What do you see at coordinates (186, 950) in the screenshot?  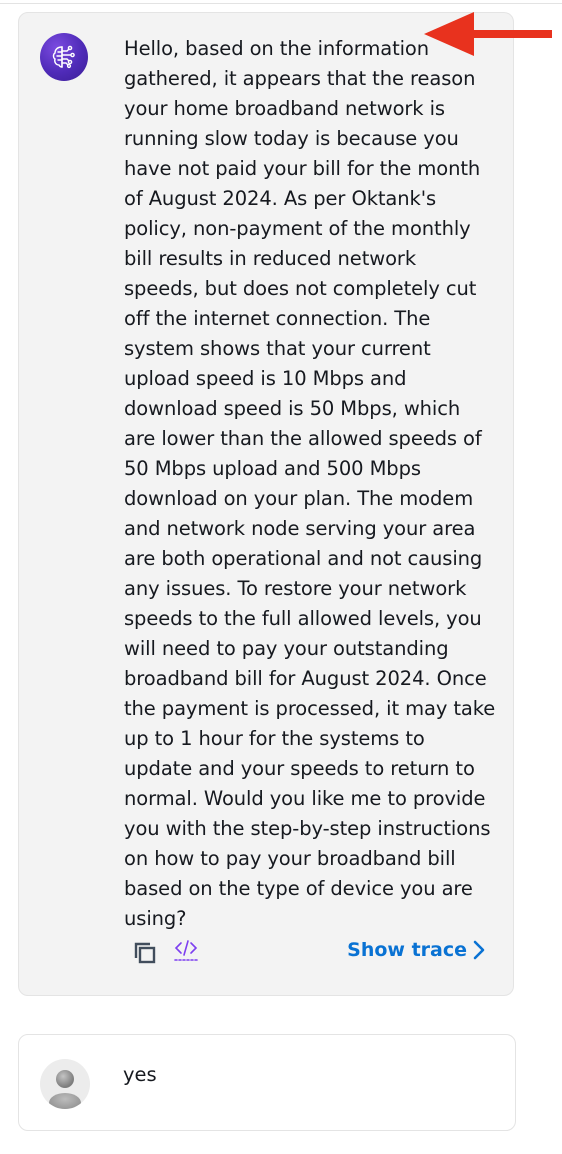 I see `code-icon` at bounding box center [186, 950].